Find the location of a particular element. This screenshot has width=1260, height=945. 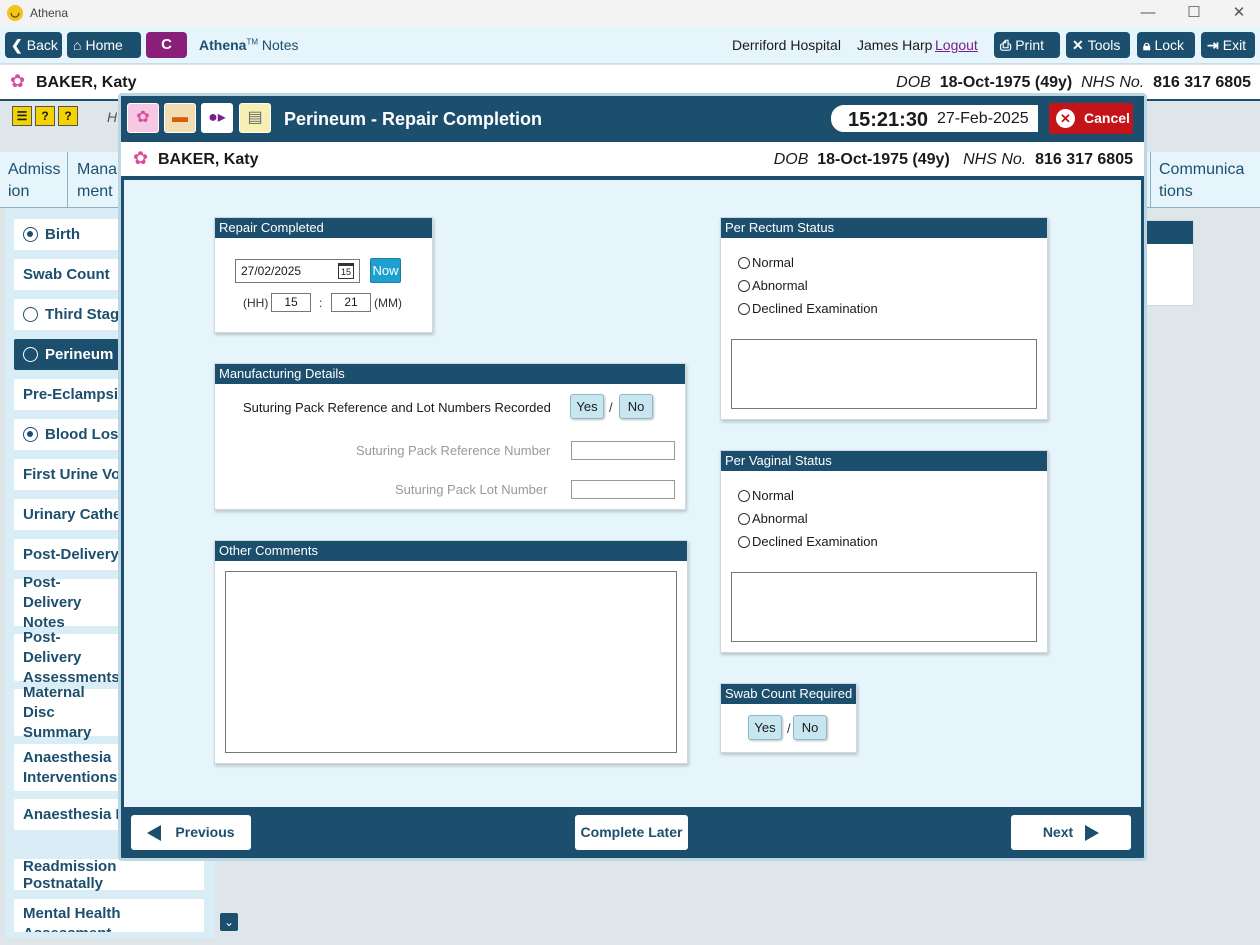

help-icon: ? is located at coordinates (45, 116).